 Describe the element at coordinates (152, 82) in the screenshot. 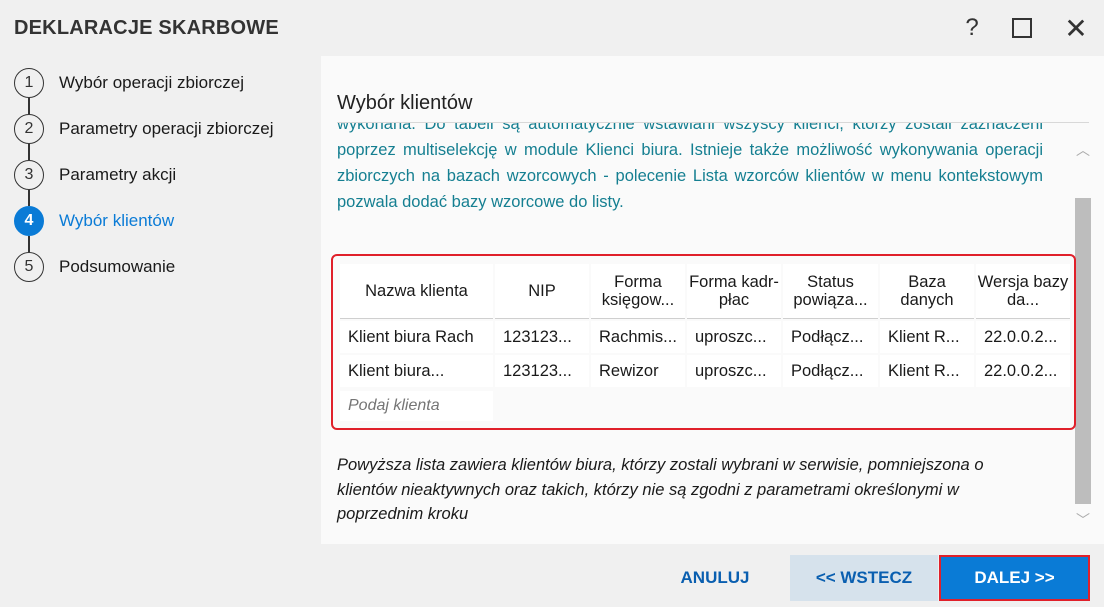

I see `step-label: Wybór operacji zbiorczej` at that location.